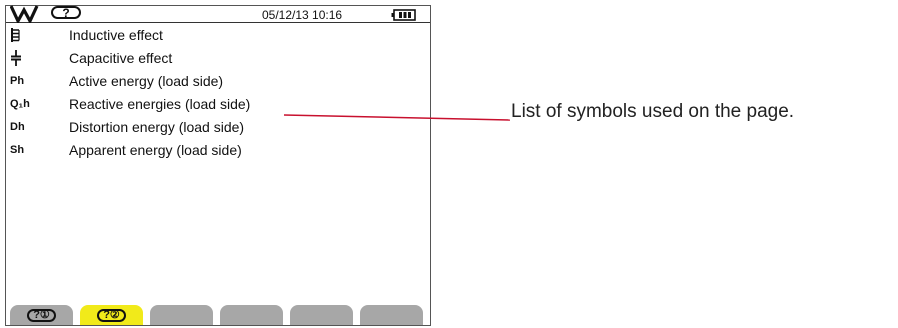 This screenshot has width=898, height=328. What do you see at coordinates (653, 111) in the screenshot?
I see `callout-caption: List of symbols used on the page.` at bounding box center [653, 111].